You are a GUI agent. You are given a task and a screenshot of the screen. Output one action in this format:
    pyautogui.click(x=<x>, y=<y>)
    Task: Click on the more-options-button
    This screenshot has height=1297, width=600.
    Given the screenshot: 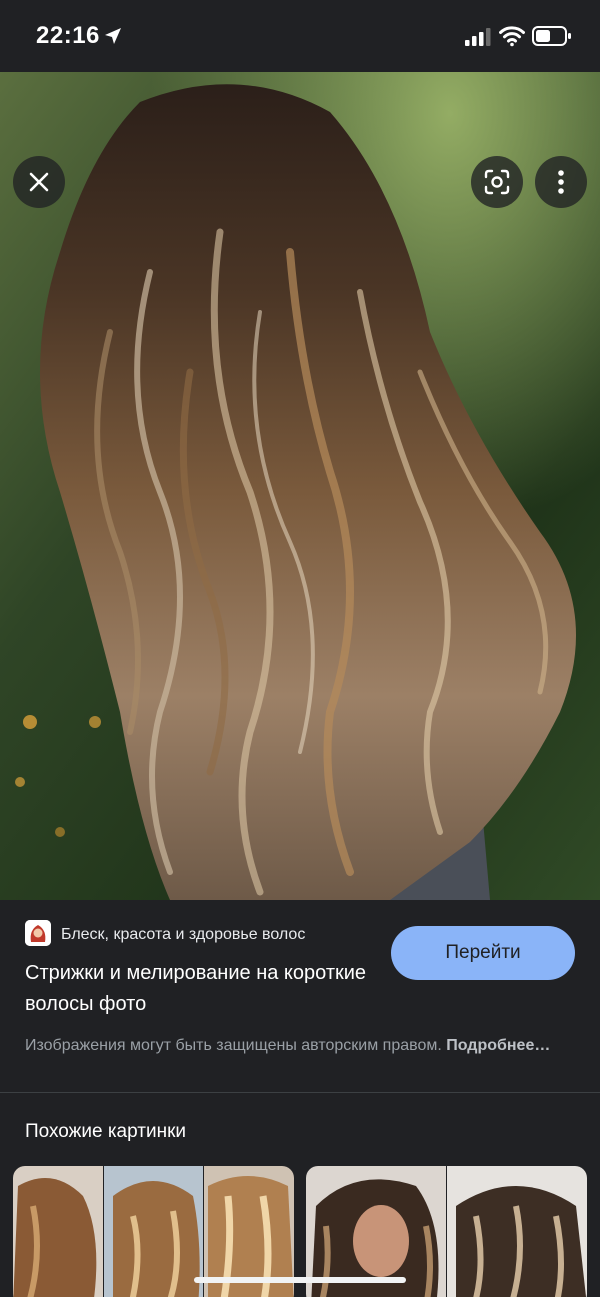 What is the action you would take?
    pyautogui.click(x=561, y=182)
    